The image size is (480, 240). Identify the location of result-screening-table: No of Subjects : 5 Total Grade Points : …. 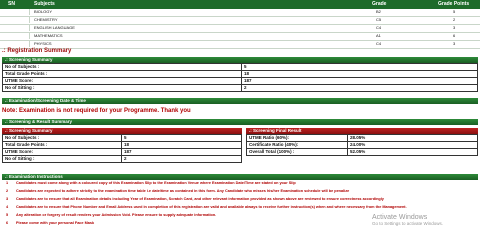
(122, 148).